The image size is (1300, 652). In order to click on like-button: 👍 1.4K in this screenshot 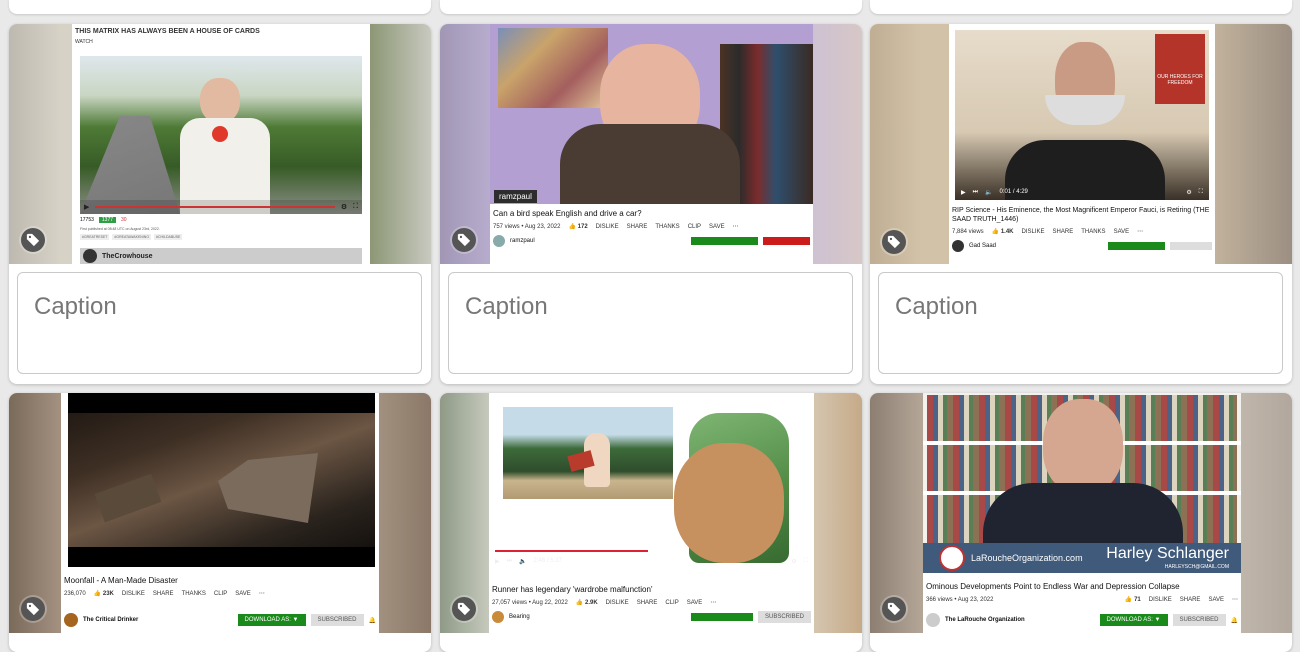, I will do `click(1003, 231)`.